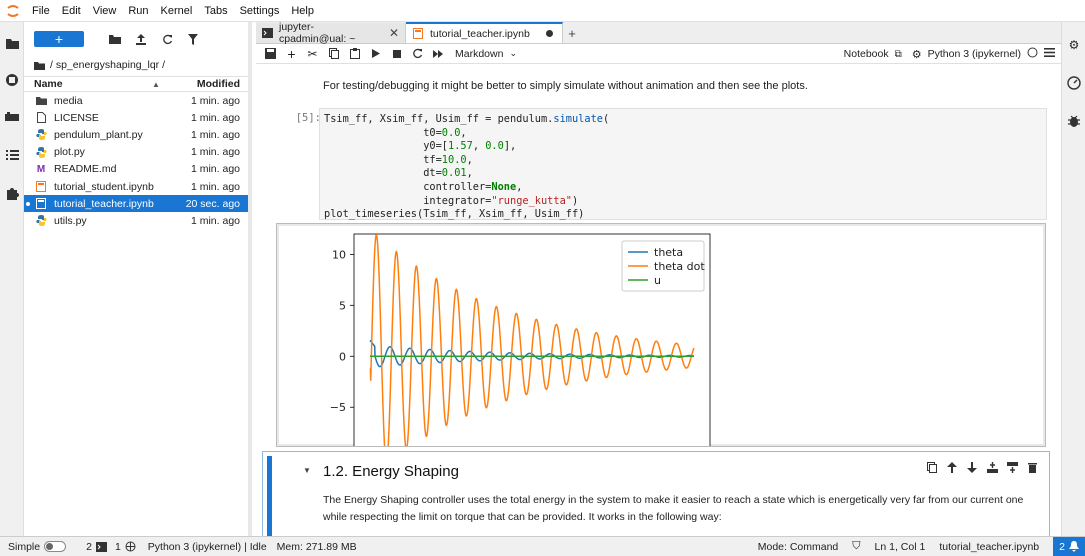 Image resolution: width=1085 pixels, height=556 pixels. I want to click on file-name: tutorial_student.ipynb, so click(104, 186).